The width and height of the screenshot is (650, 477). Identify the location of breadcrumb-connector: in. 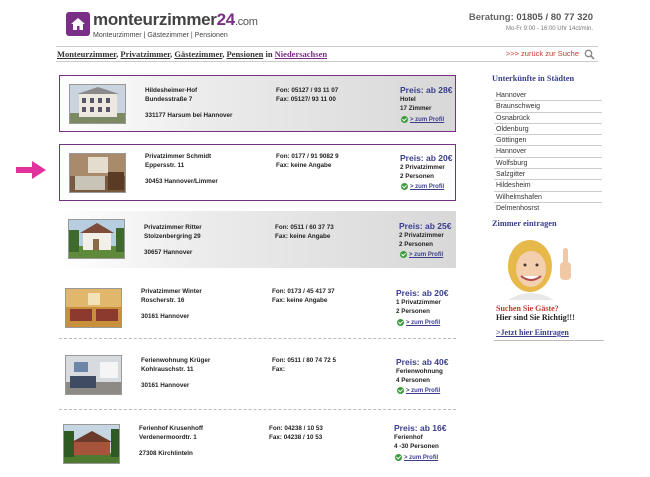
(269, 54).